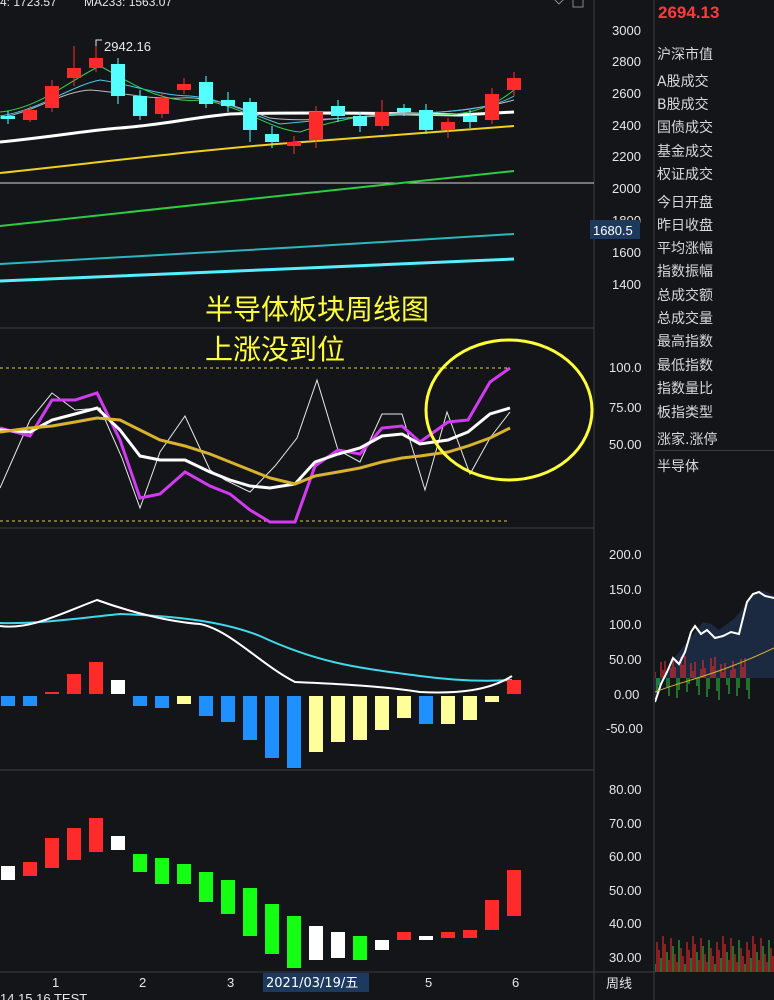 The height and width of the screenshot is (1000, 774). I want to click on time-label: 2, so click(142, 982).